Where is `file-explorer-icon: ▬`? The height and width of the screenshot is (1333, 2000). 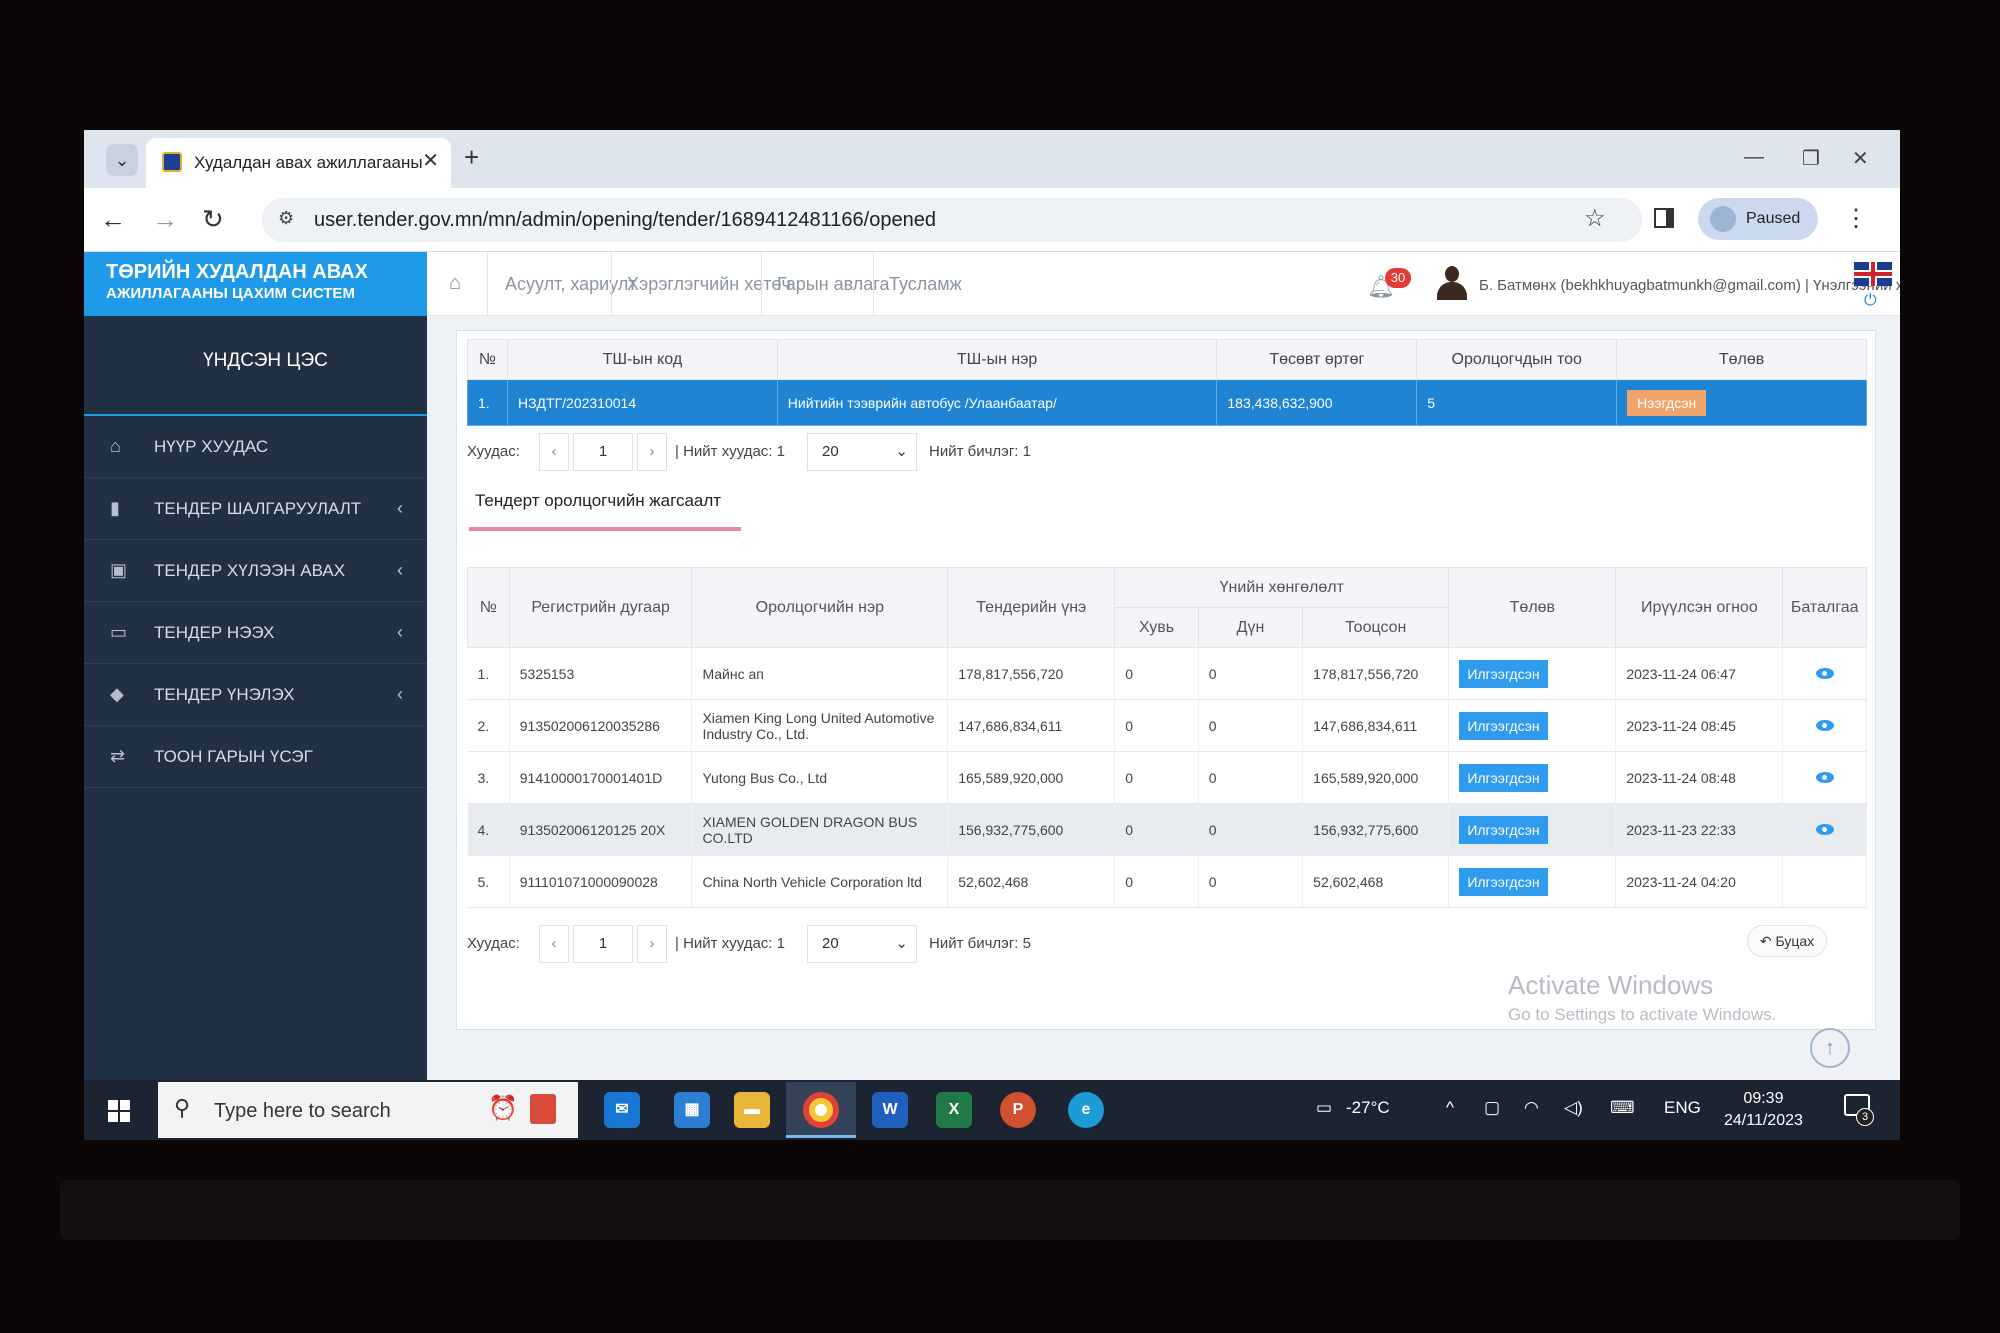
file-explorer-icon: ▬ is located at coordinates (752, 1110).